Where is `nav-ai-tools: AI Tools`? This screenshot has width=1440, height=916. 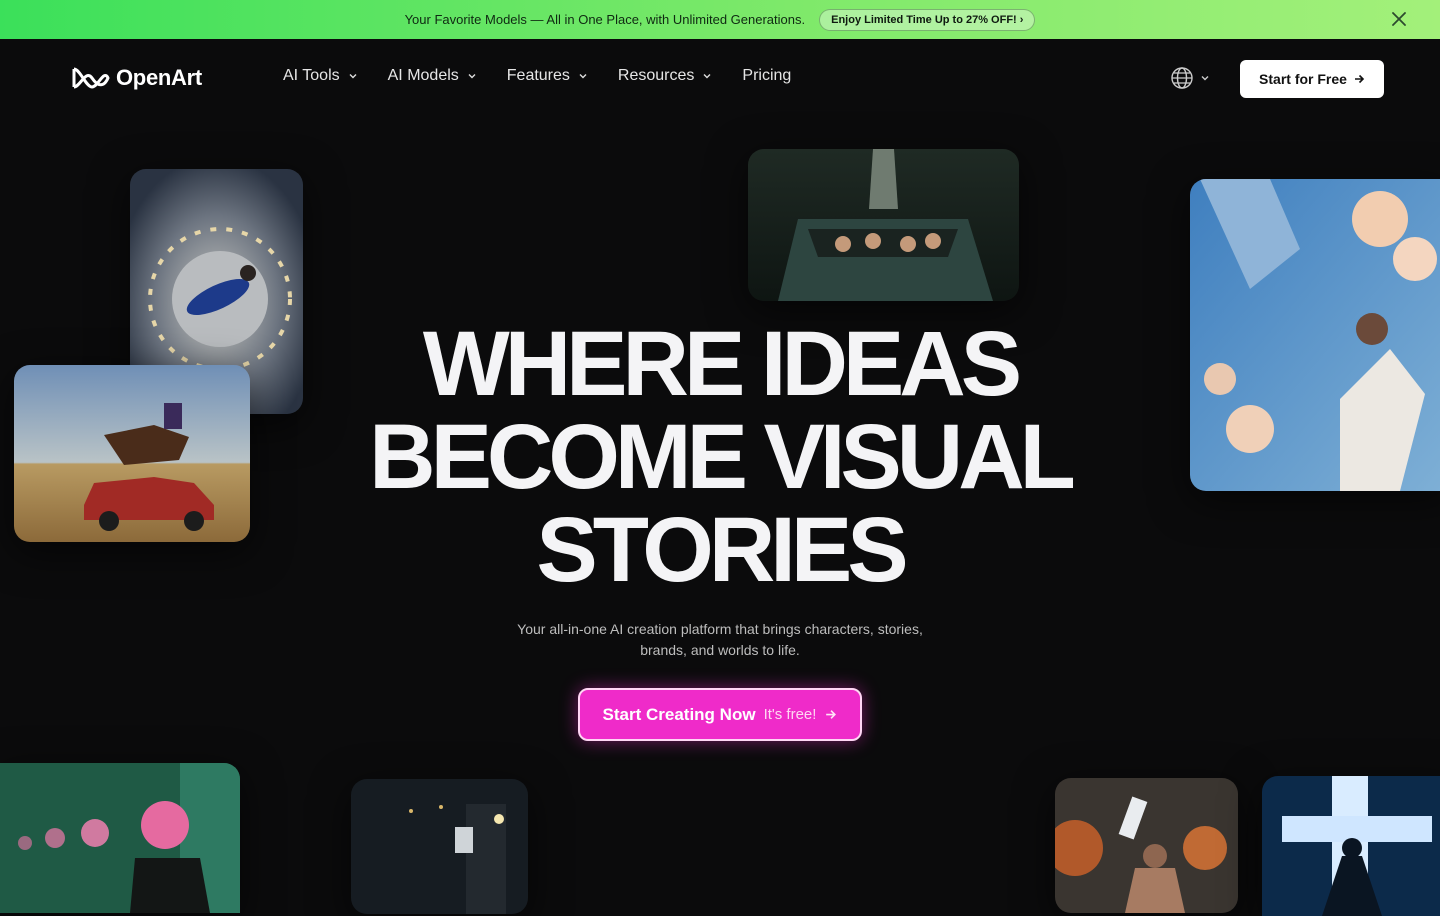 nav-ai-tools: AI Tools is located at coordinates (320, 76).